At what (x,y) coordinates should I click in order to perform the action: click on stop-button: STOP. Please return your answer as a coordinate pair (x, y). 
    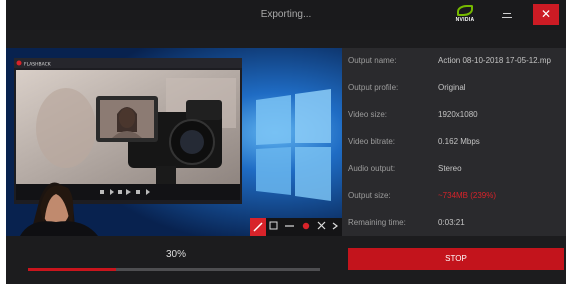
    Looking at the image, I should click on (456, 259).